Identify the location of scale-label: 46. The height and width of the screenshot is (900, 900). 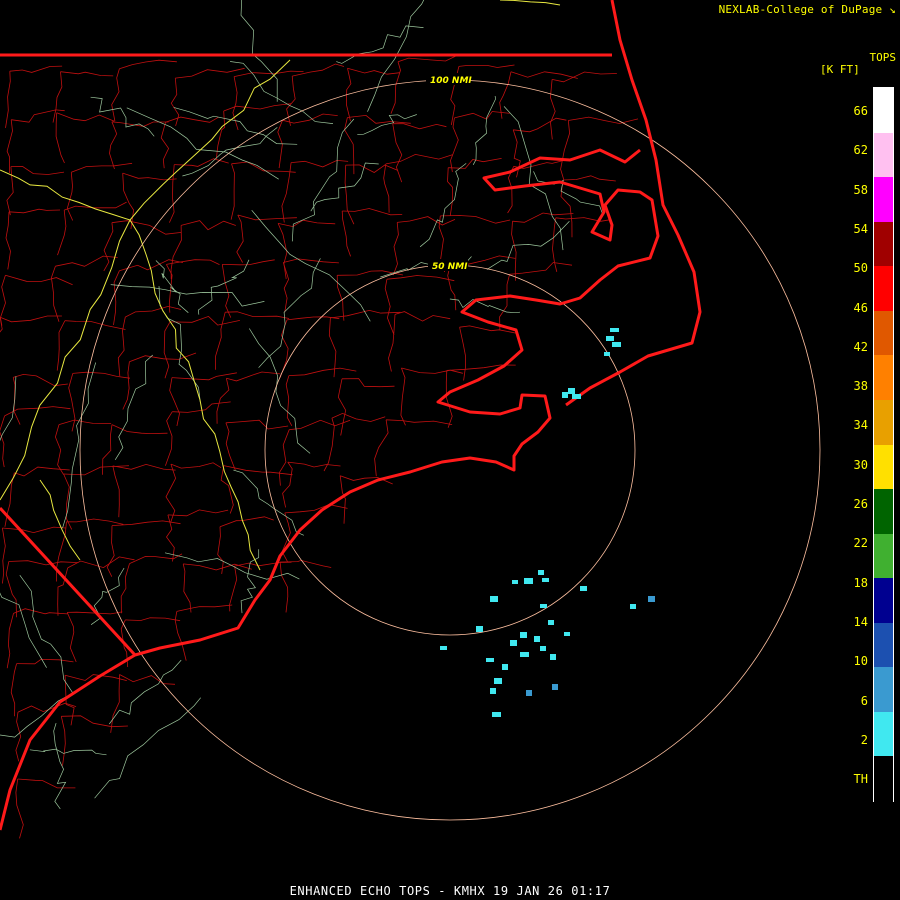
(860, 307).